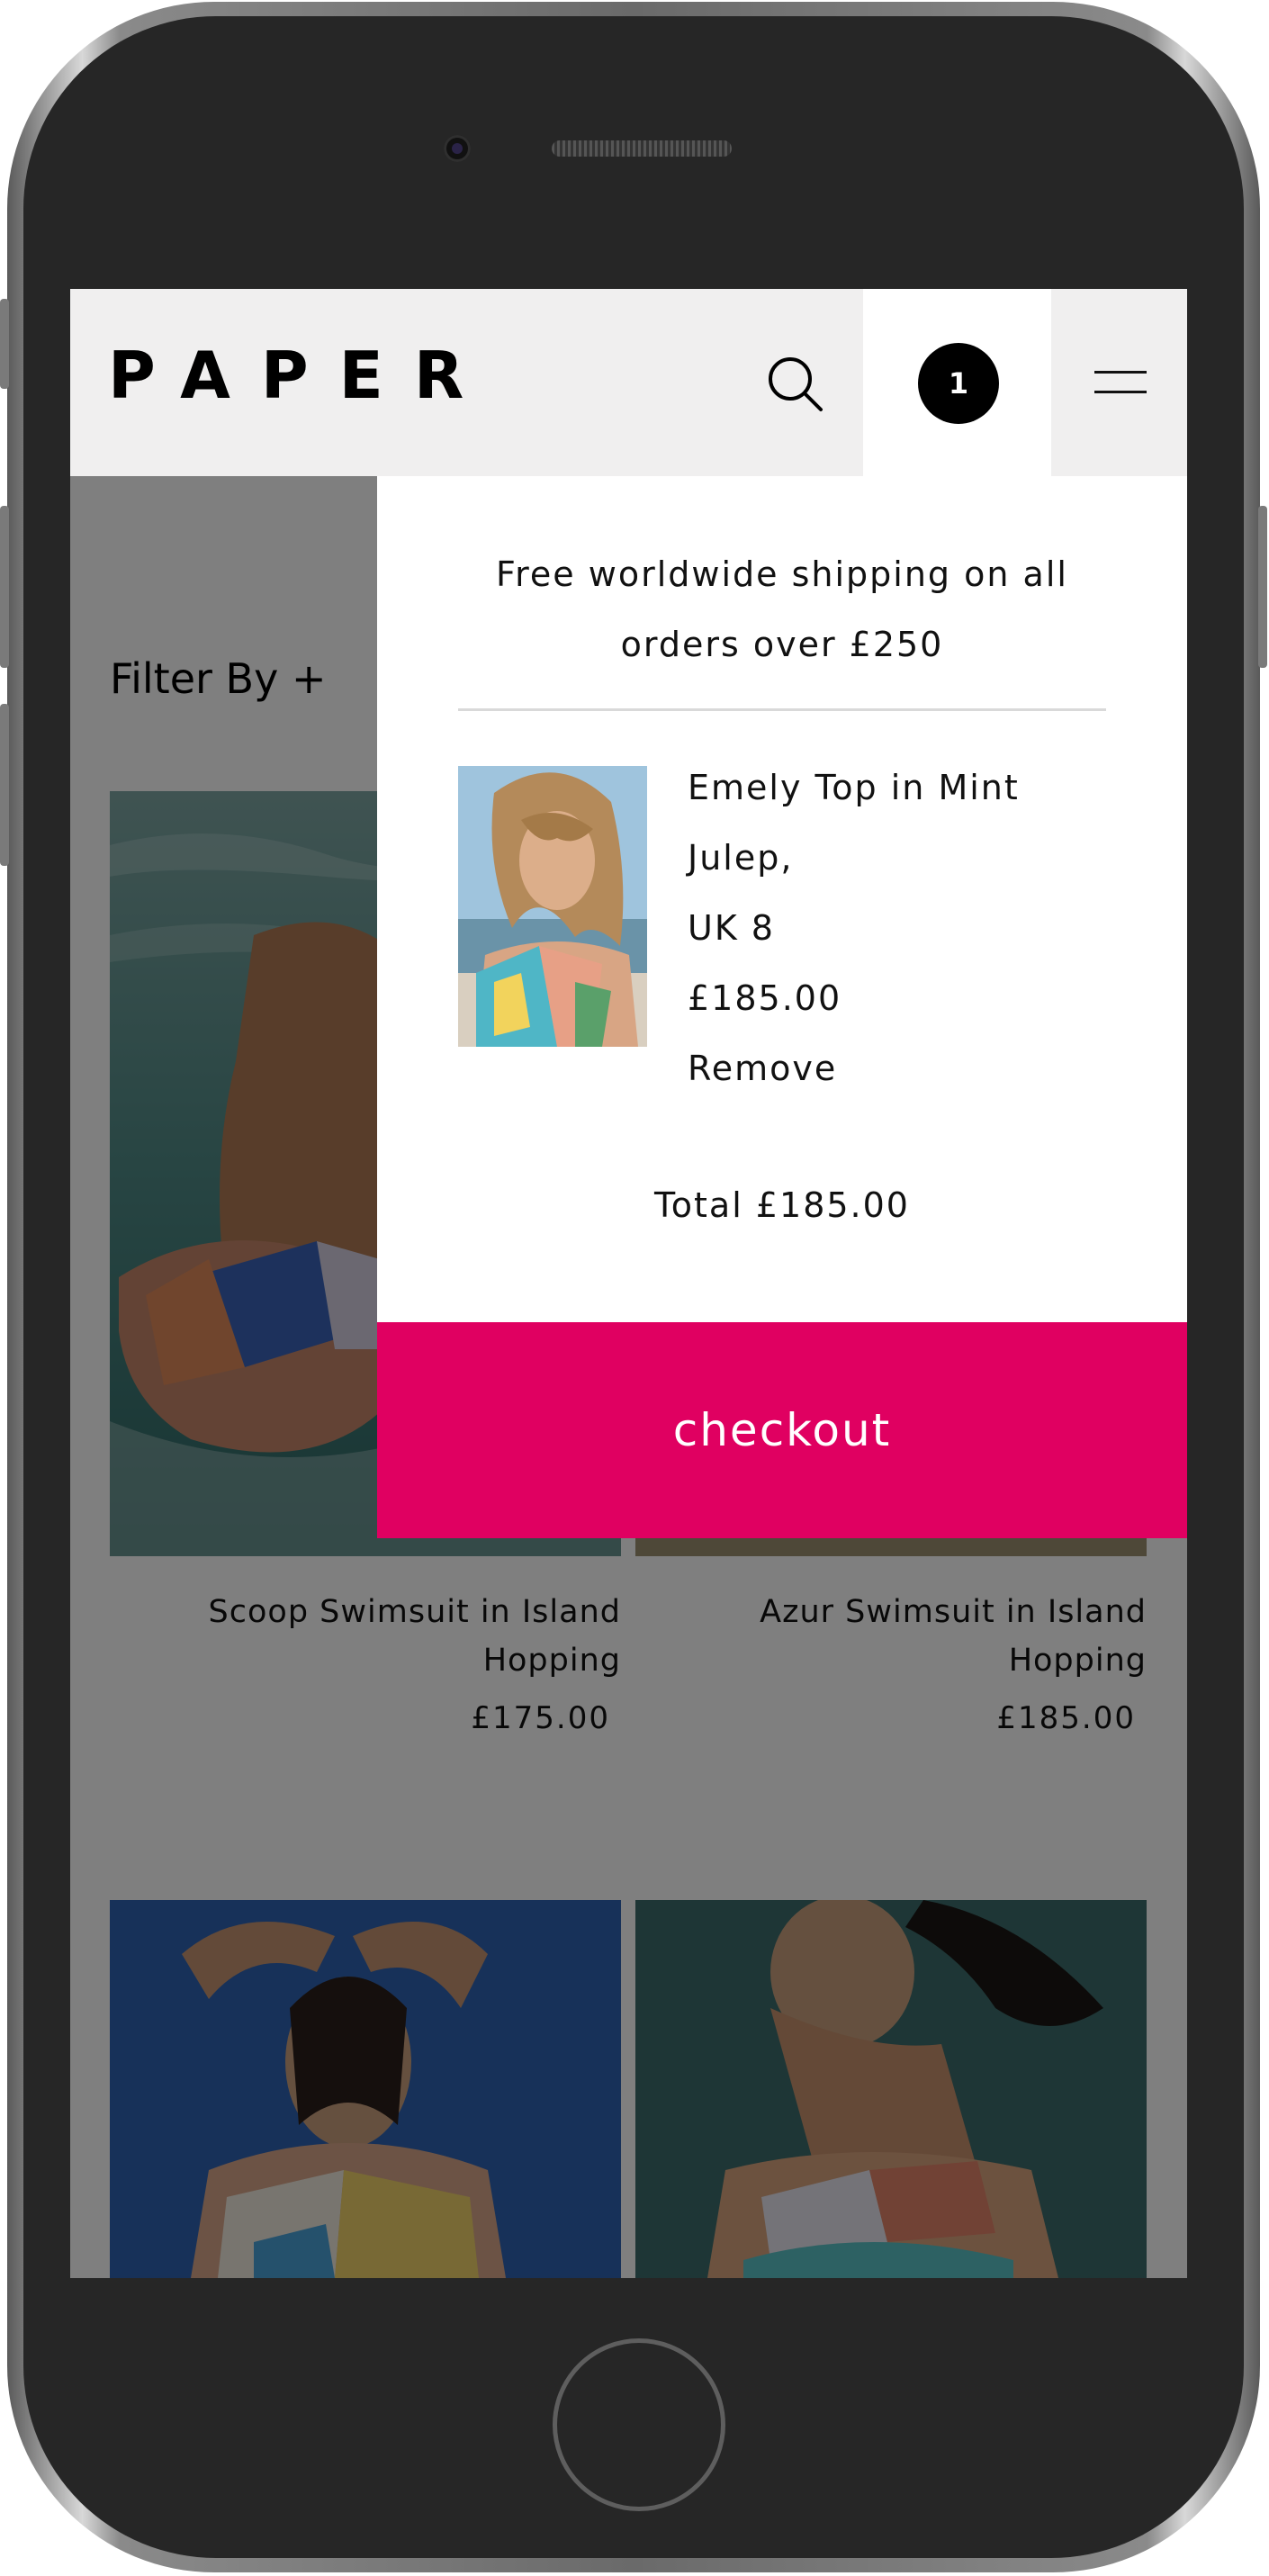  Describe the element at coordinates (4, 344) in the screenshot. I see `mute-switch` at that location.